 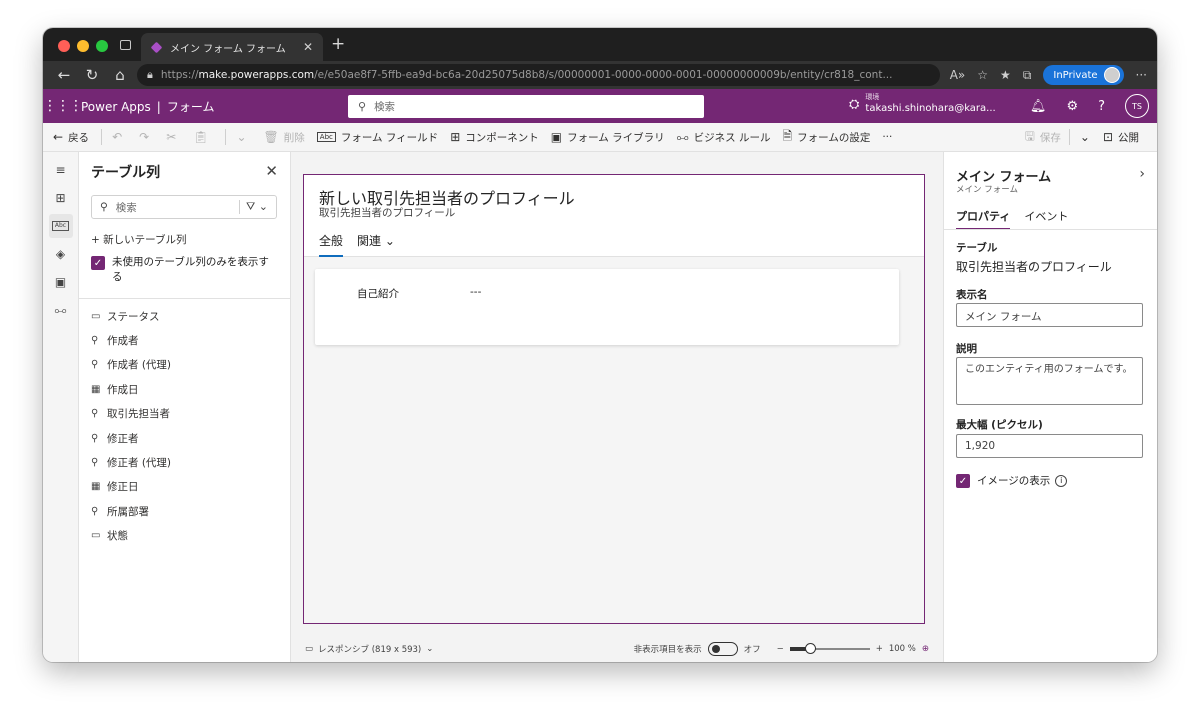 I want to click on help-icon: ?, so click(x=1101, y=106).